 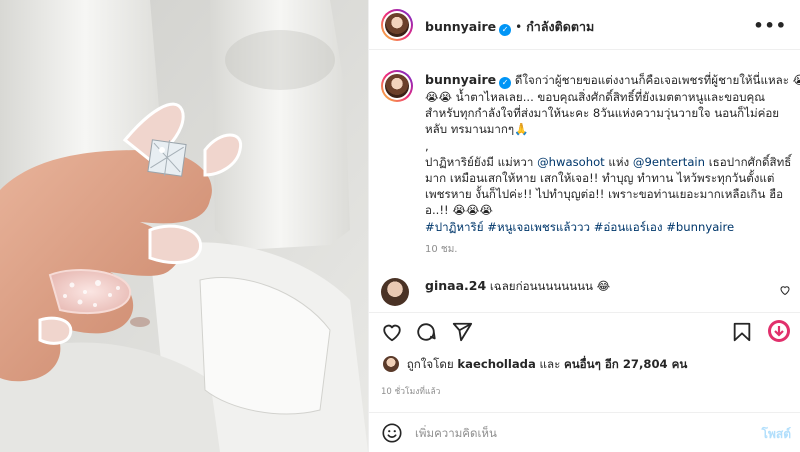 I want to click on add-comment-bar: โพสต์, so click(x=584, y=432).